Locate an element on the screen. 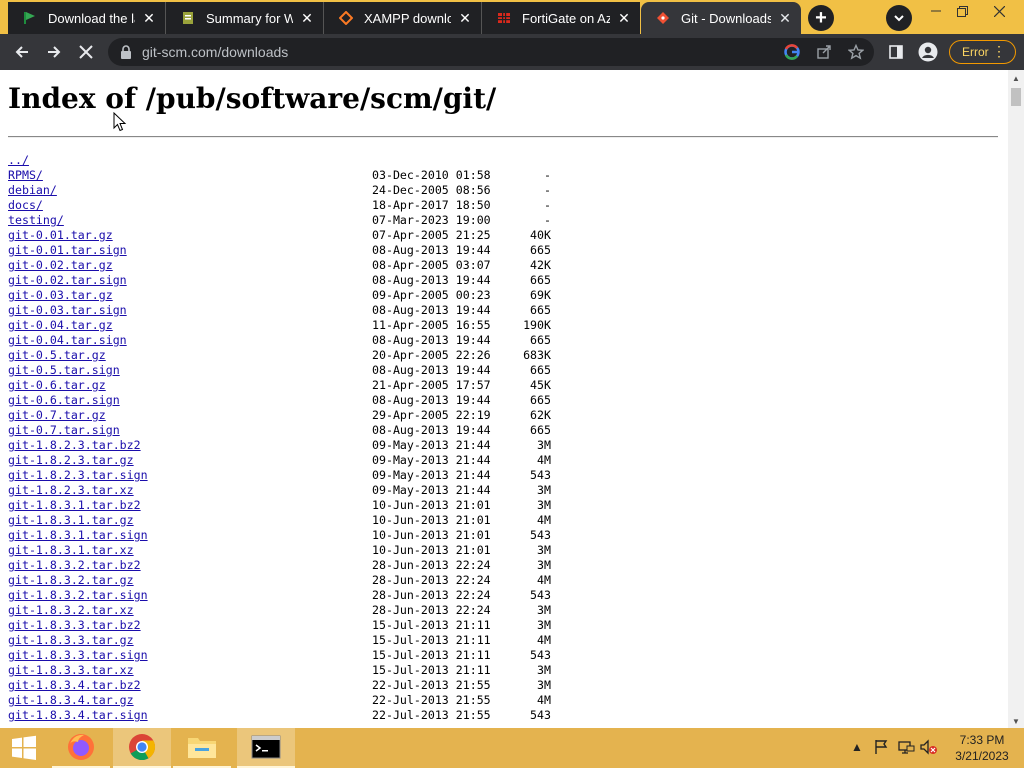  file-date: 28-Jun-2013 22:24 is located at coordinates (431, 610).